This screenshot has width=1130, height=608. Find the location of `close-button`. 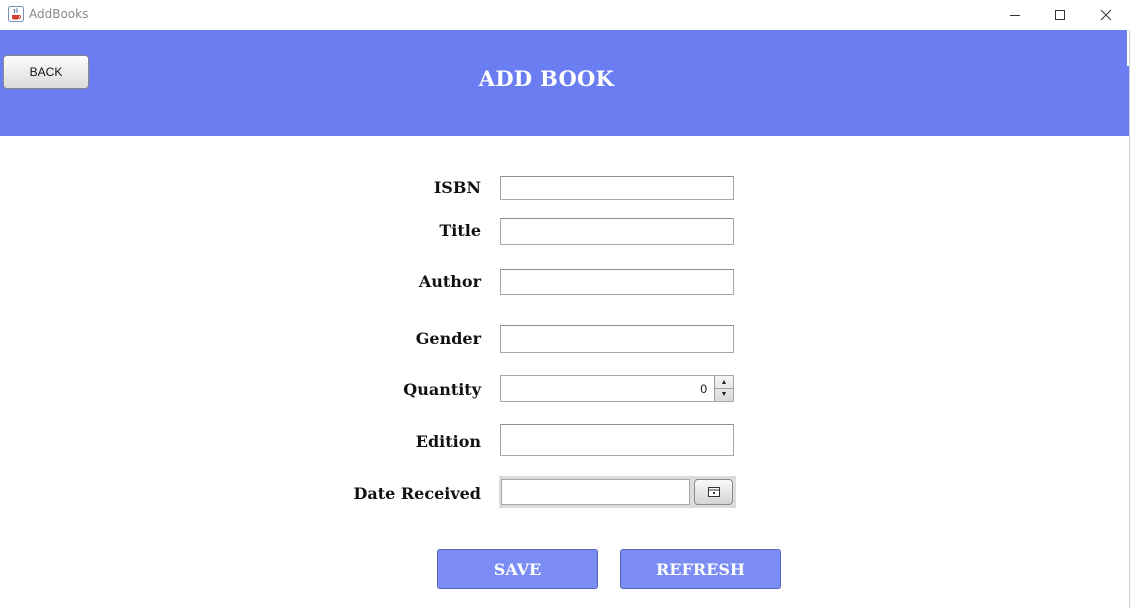

close-button is located at coordinates (1106, 15).